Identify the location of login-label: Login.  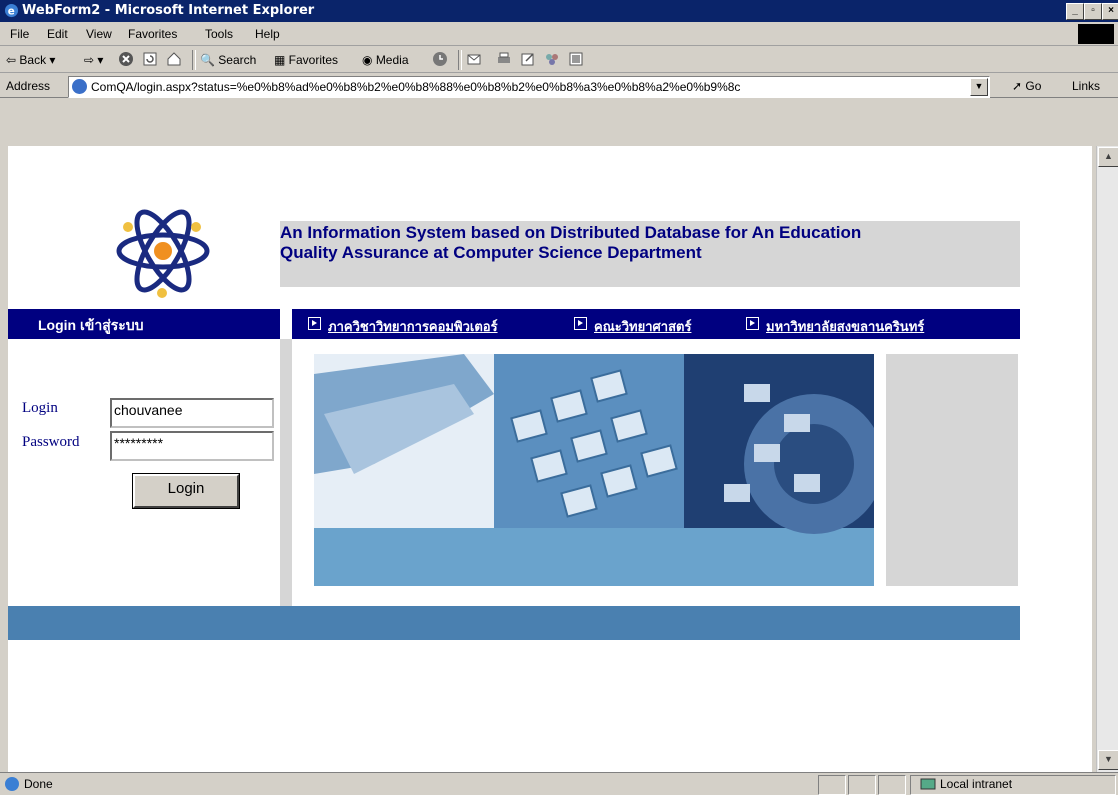
(40, 408).